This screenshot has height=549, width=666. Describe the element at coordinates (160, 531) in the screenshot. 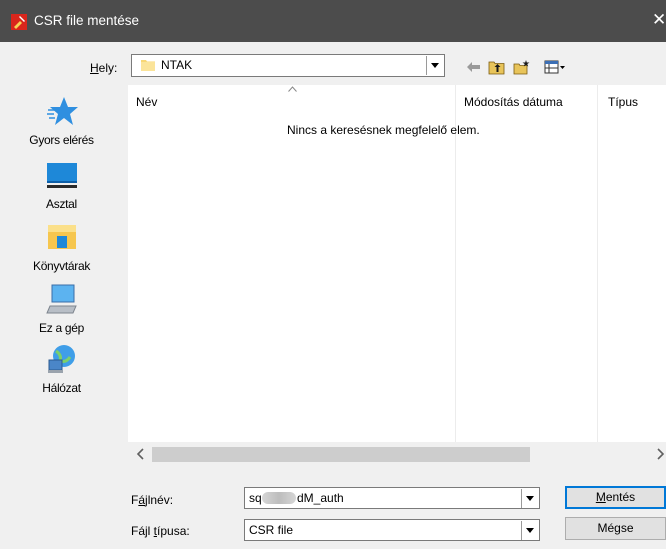

I see `filetype-label: Fájl típusa:` at that location.